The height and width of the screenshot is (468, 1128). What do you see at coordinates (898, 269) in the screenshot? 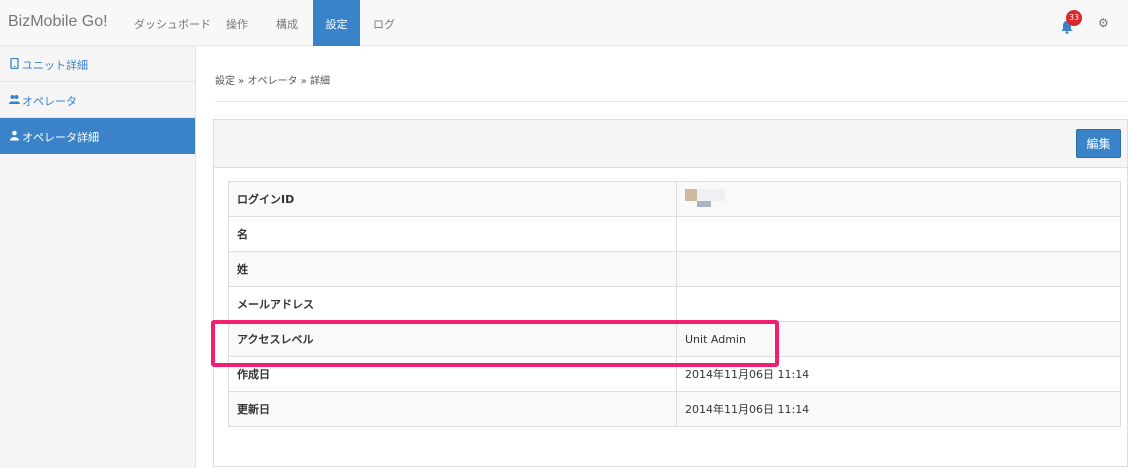
I see `field-value-last-name` at bounding box center [898, 269].